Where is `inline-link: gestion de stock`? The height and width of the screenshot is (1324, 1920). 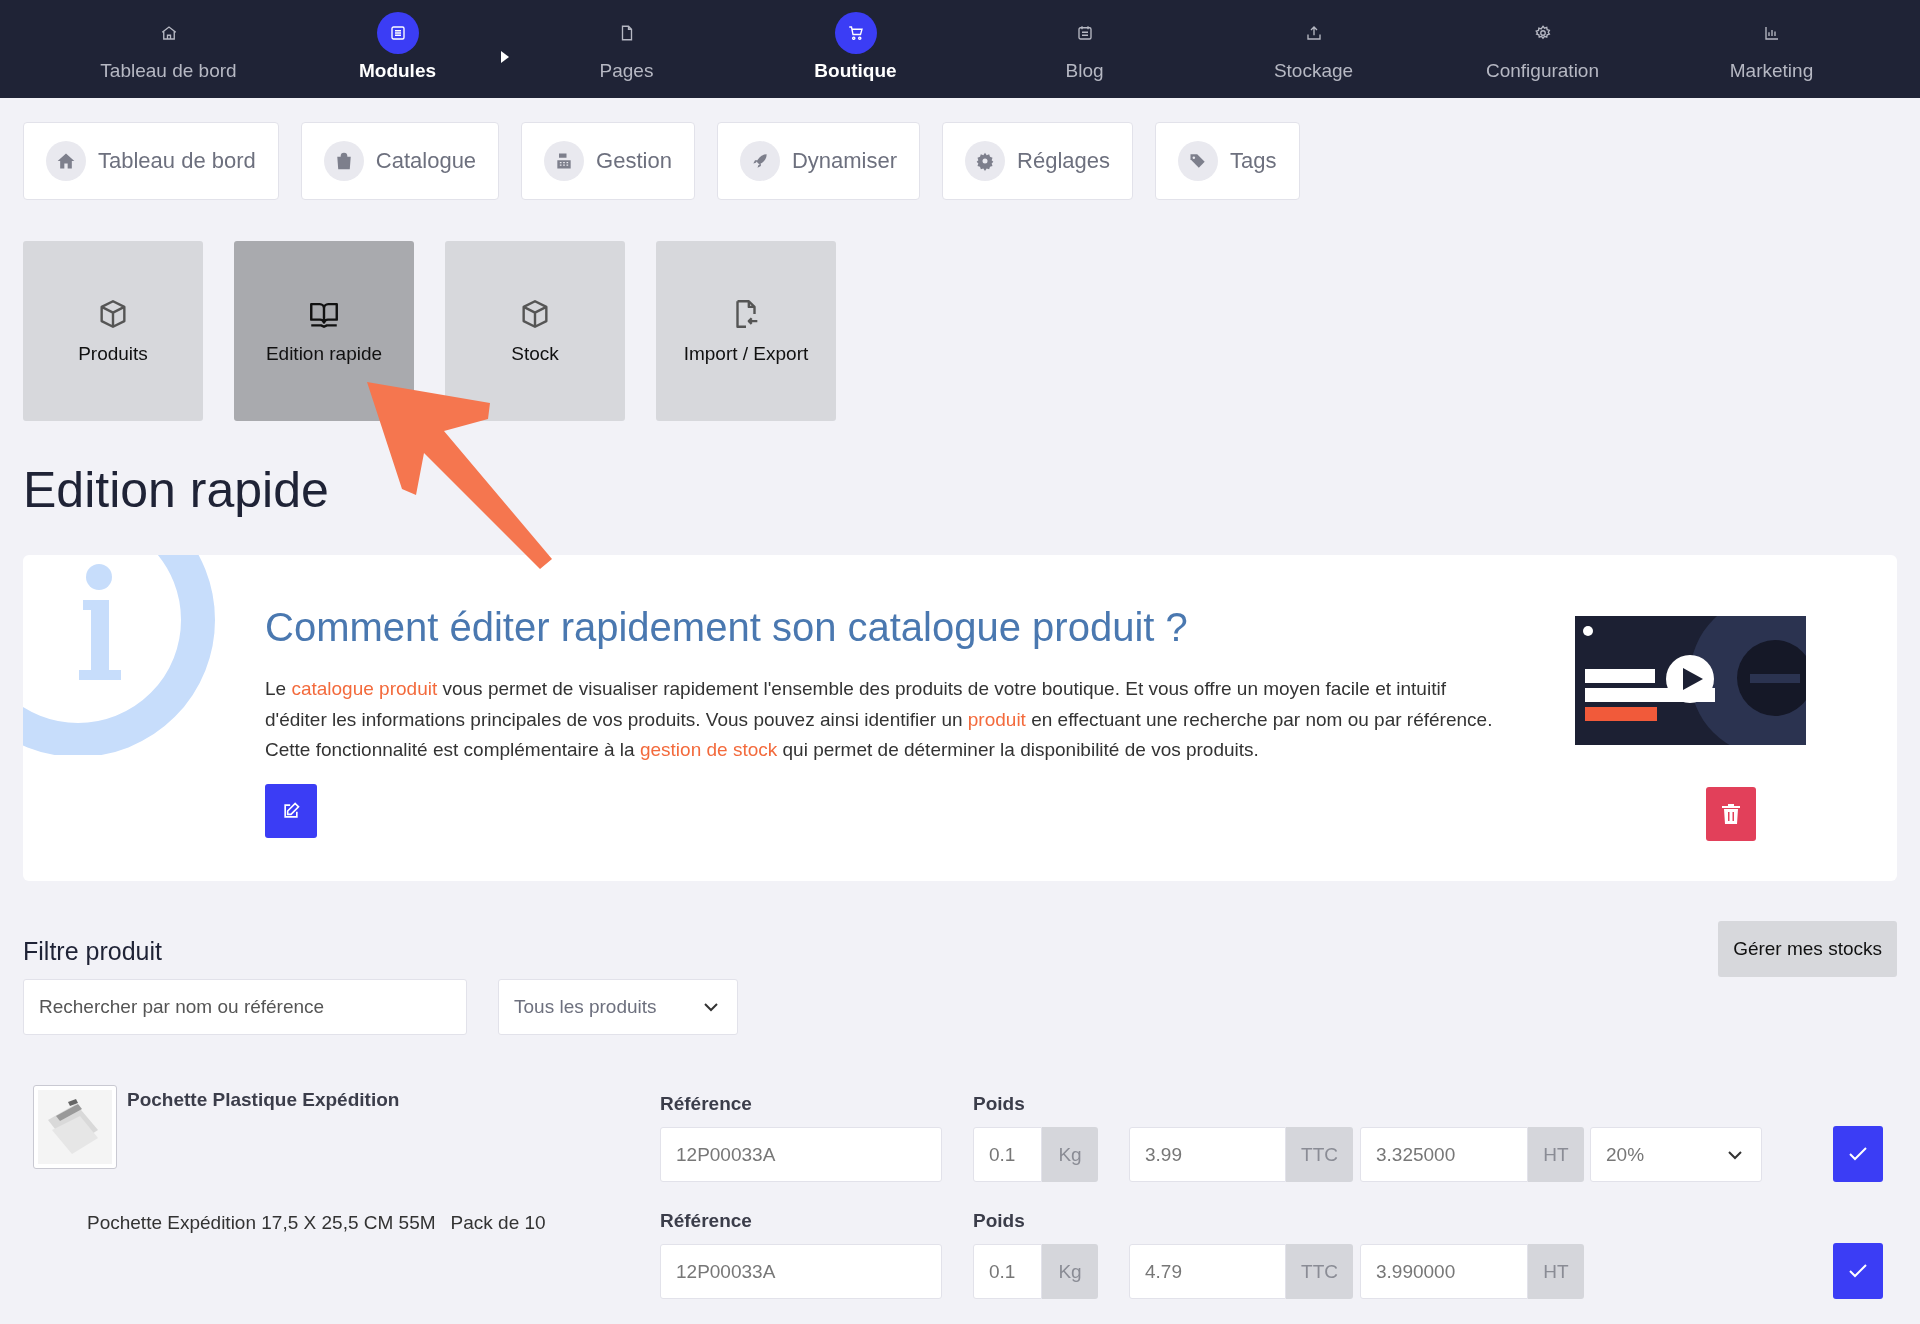
inline-link: gestion de stock is located at coordinates (708, 749).